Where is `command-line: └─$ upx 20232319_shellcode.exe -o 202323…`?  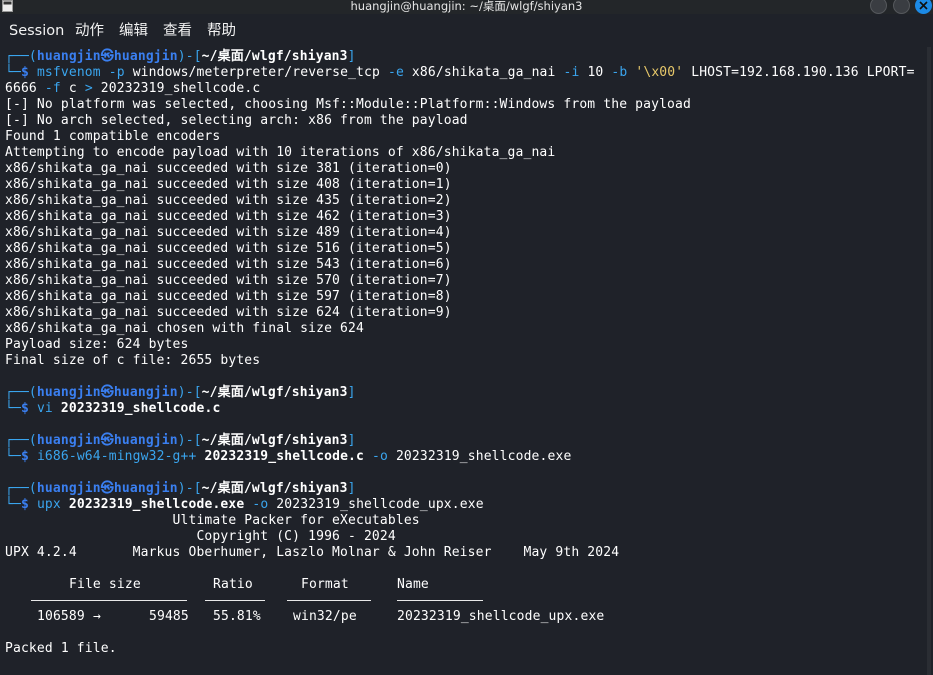
command-line: └─$ upx 20232319_shellcode.exe -o 202323… is located at coordinates (244, 504).